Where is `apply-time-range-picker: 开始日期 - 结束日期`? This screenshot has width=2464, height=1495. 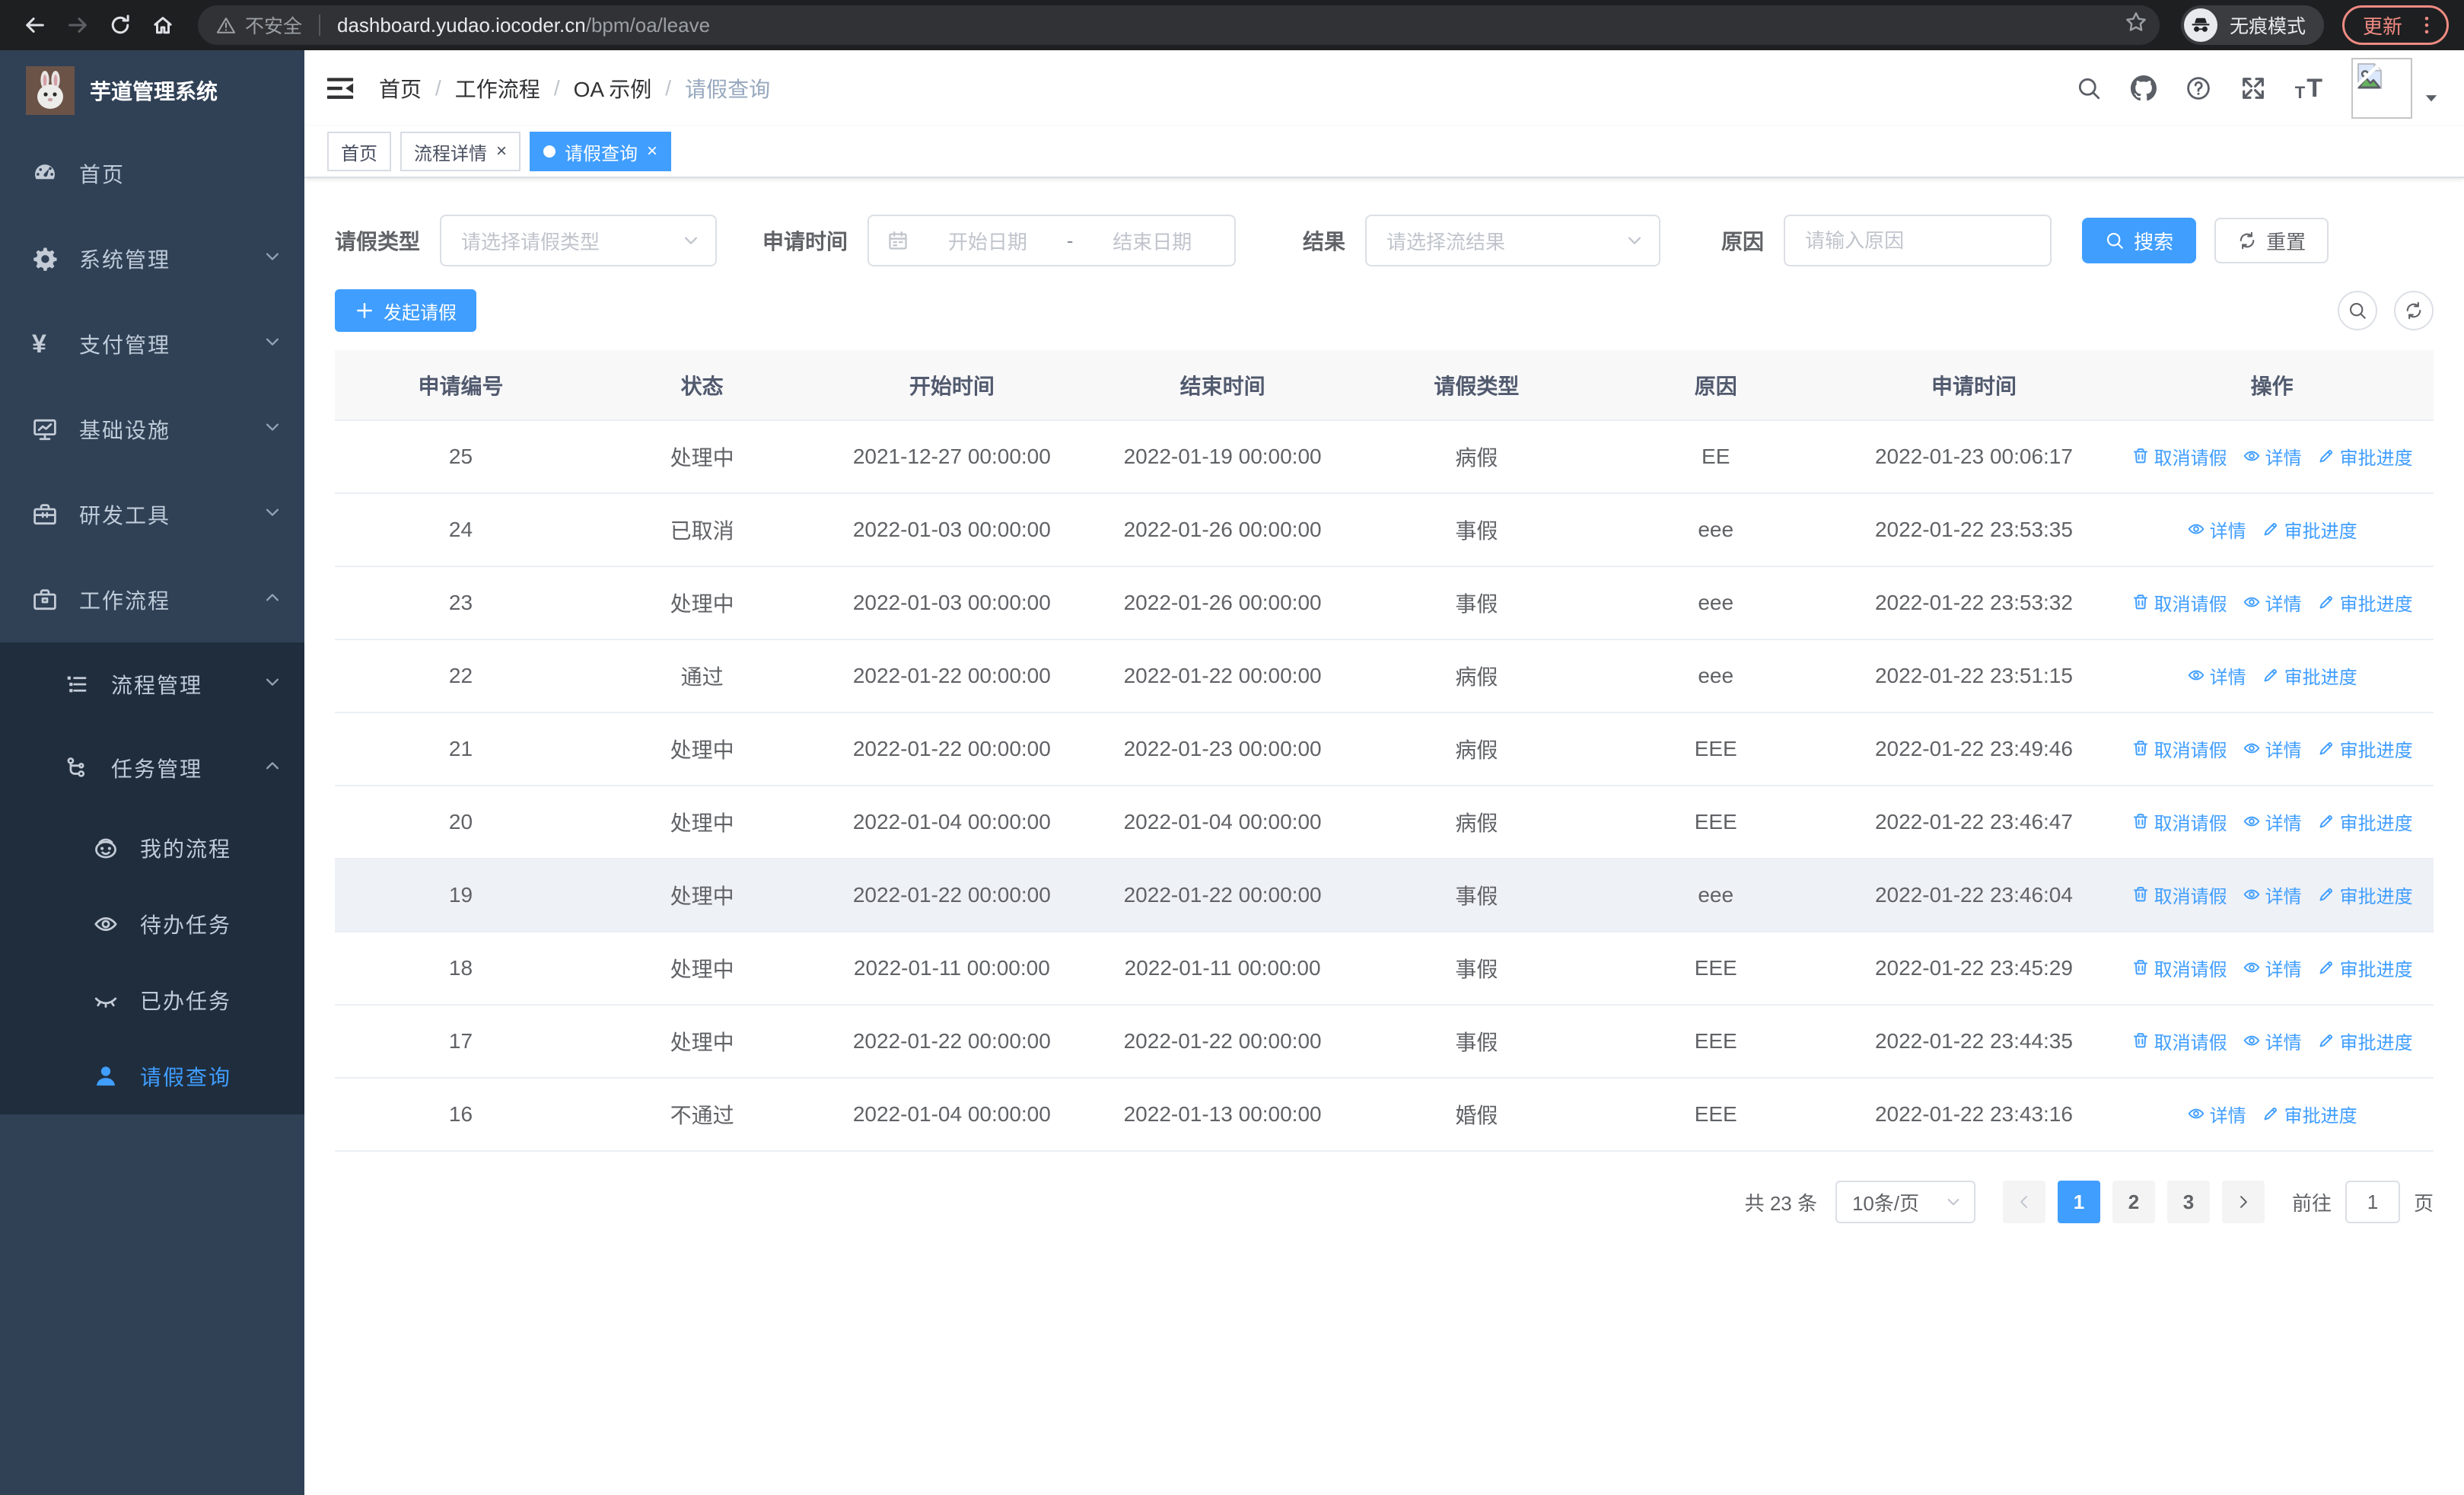 apply-time-range-picker: 开始日期 - 结束日期 is located at coordinates (1052, 240).